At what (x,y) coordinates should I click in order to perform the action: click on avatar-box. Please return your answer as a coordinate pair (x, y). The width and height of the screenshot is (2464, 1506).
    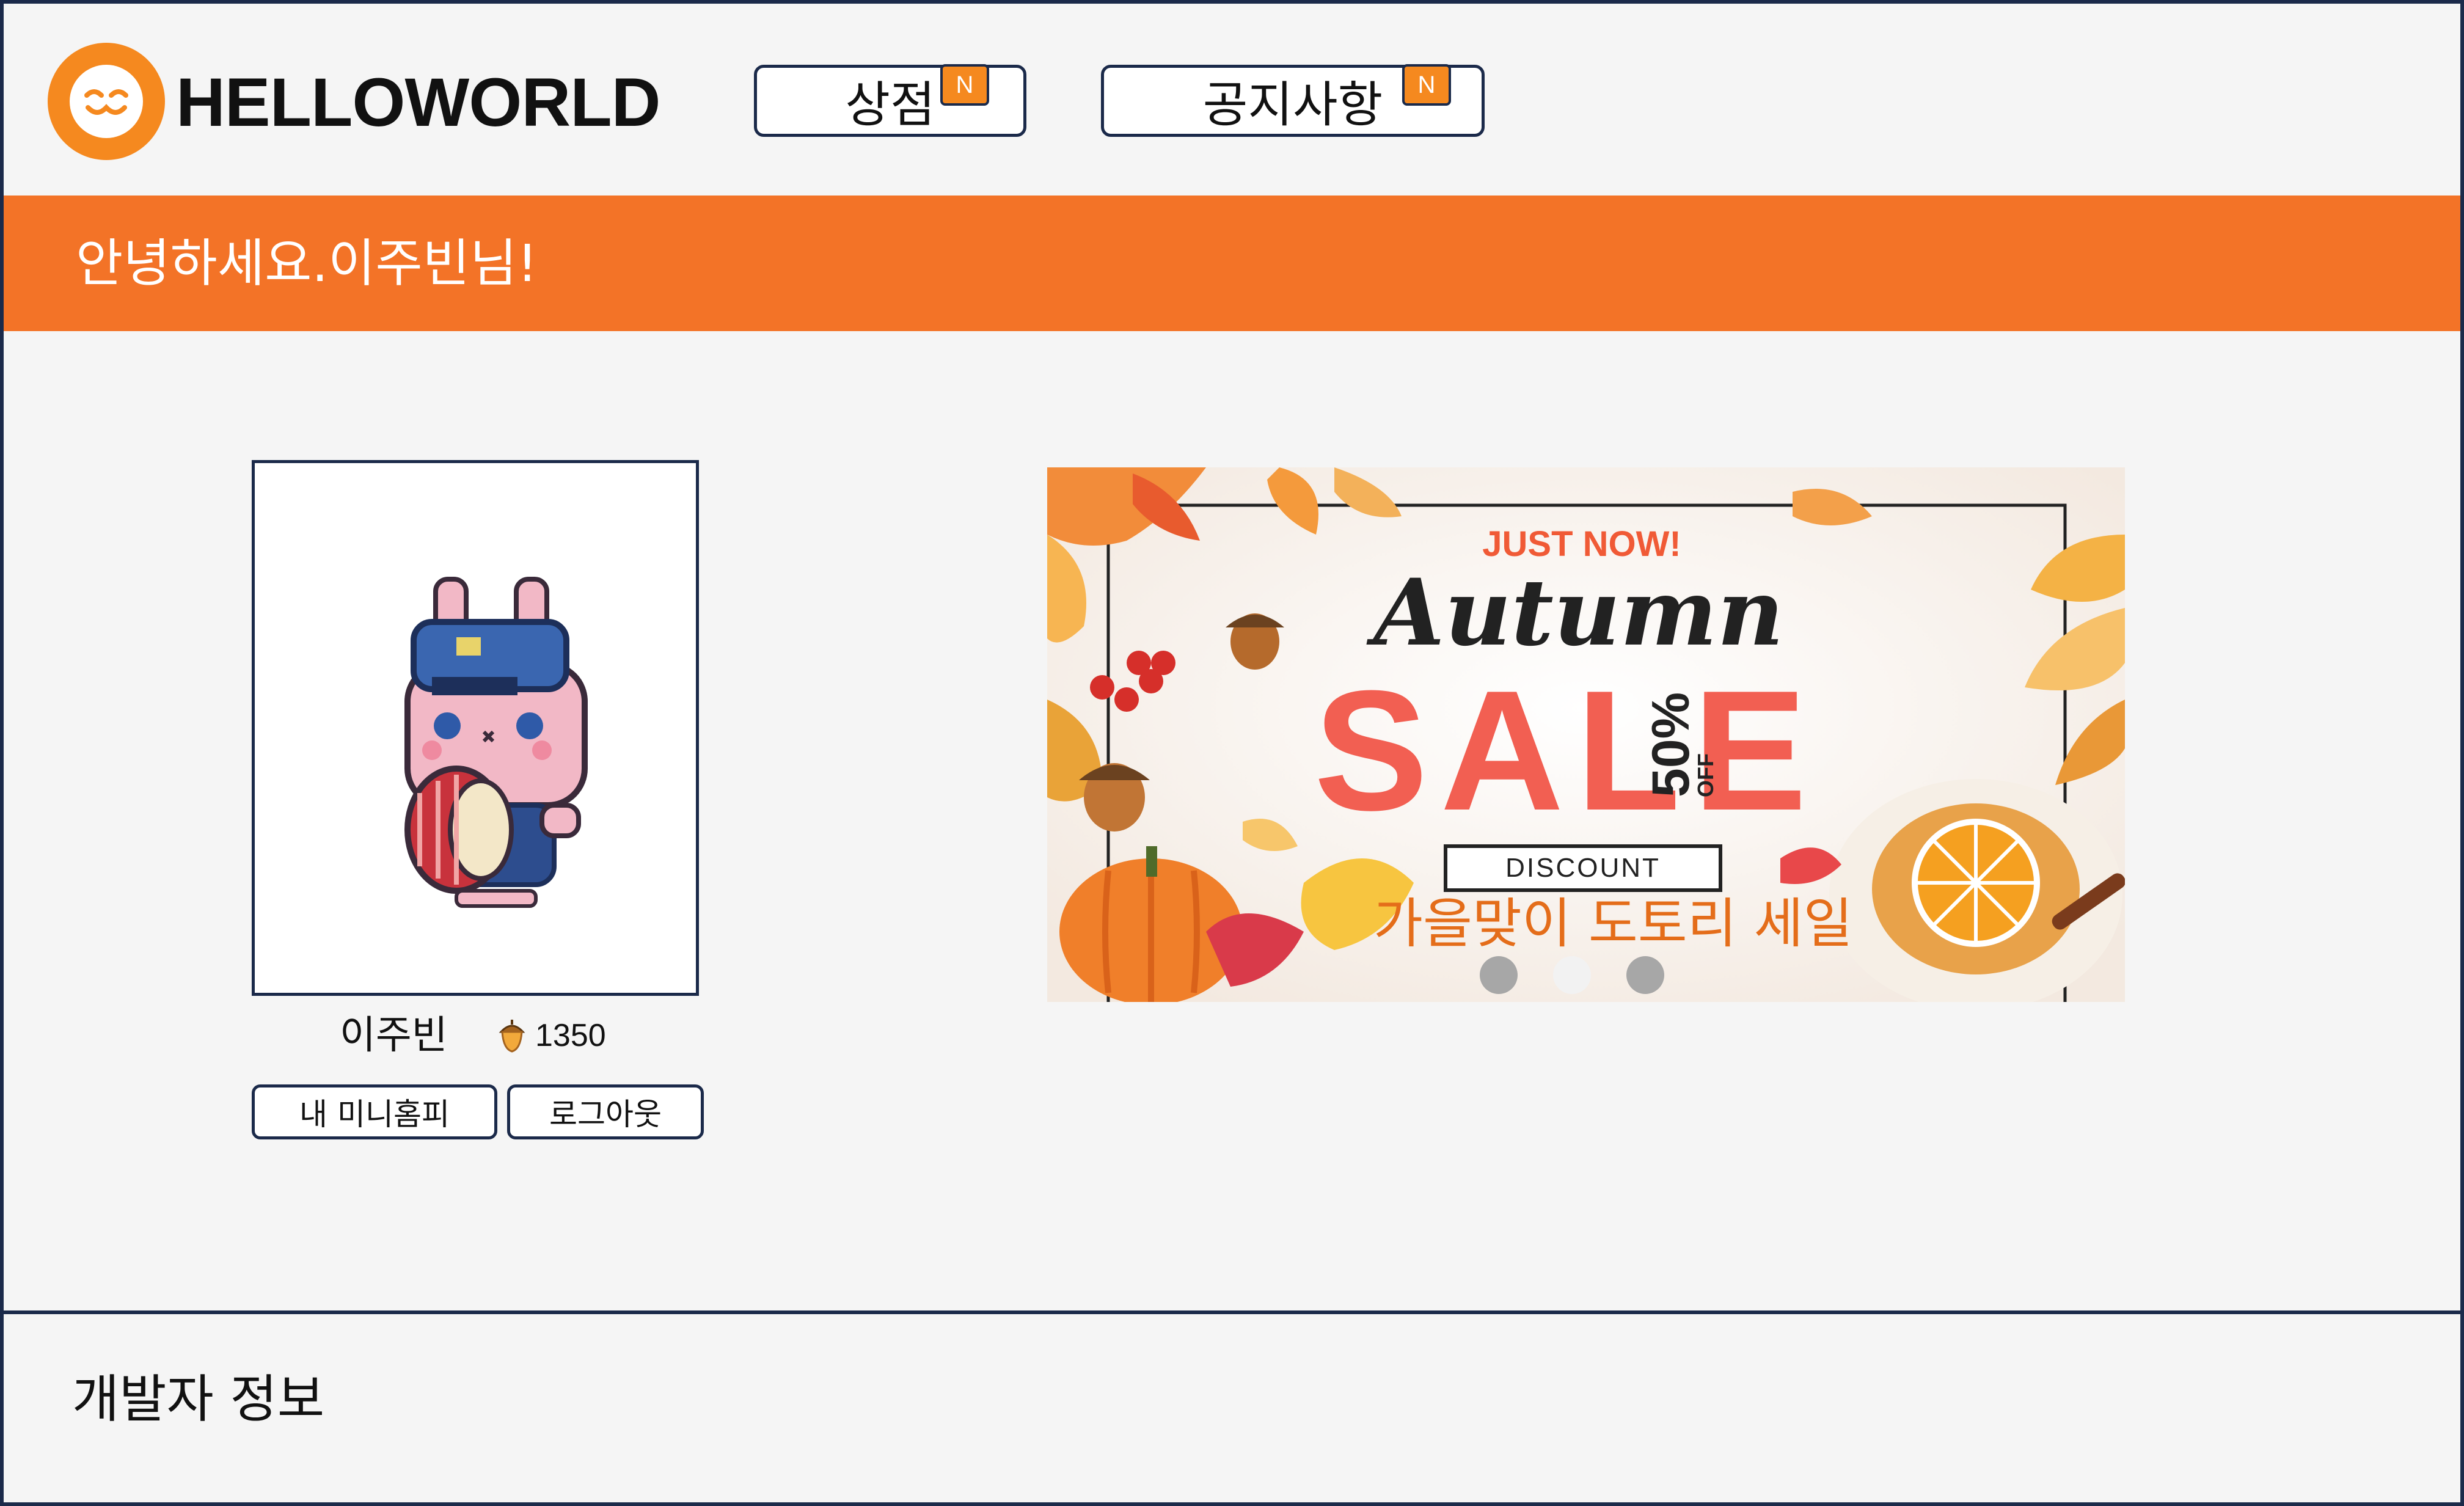
    Looking at the image, I should click on (476, 728).